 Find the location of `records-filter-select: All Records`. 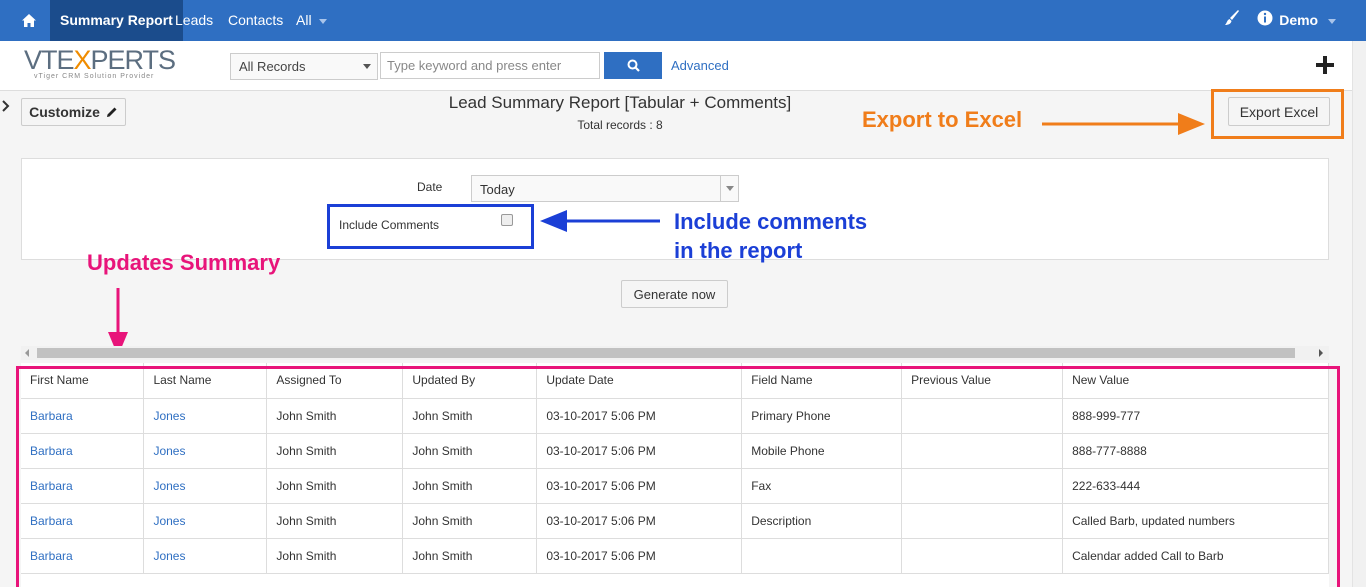

records-filter-select: All Records is located at coordinates (304, 66).